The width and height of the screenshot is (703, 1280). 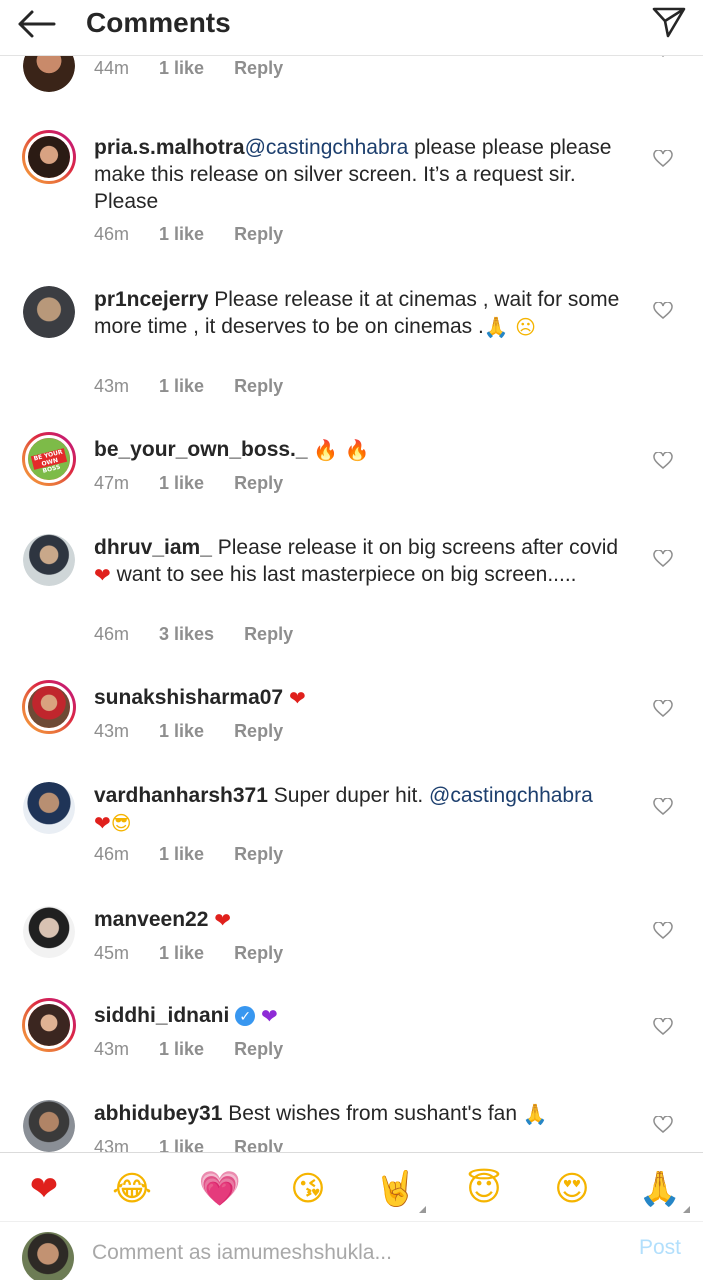 I want to click on comment-time: 47m, so click(x=112, y=483).